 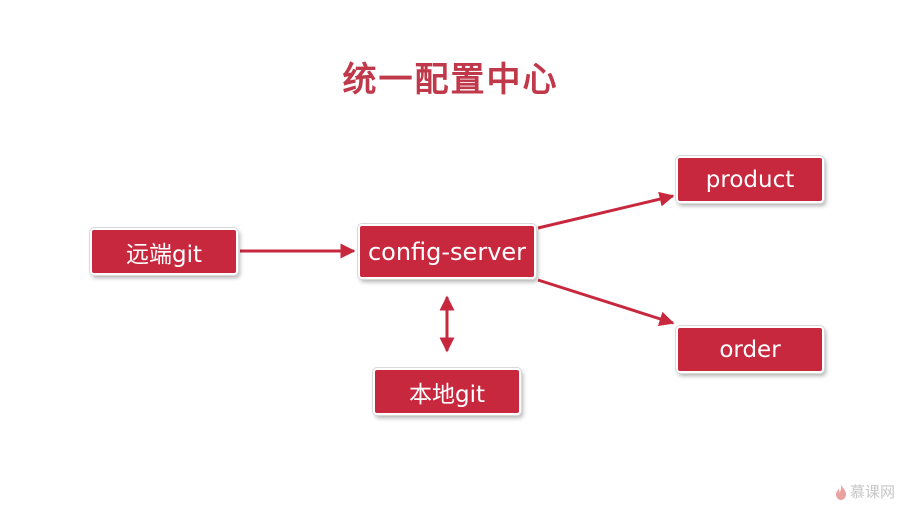 What do you see at coordinates (164, 251) in the screenshot?
I see `node-remote-git: 远端git` at bounding box center [164, 251].